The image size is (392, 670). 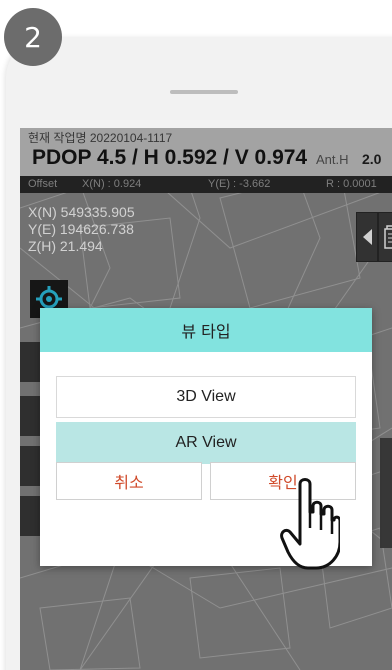 I want to click on document-icon, so click(x=388, y=237).